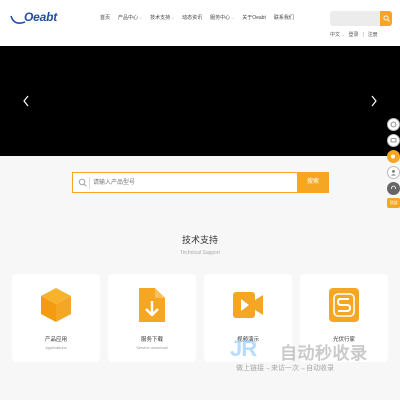  I want to click on sidebar-service, so click(393, 188).